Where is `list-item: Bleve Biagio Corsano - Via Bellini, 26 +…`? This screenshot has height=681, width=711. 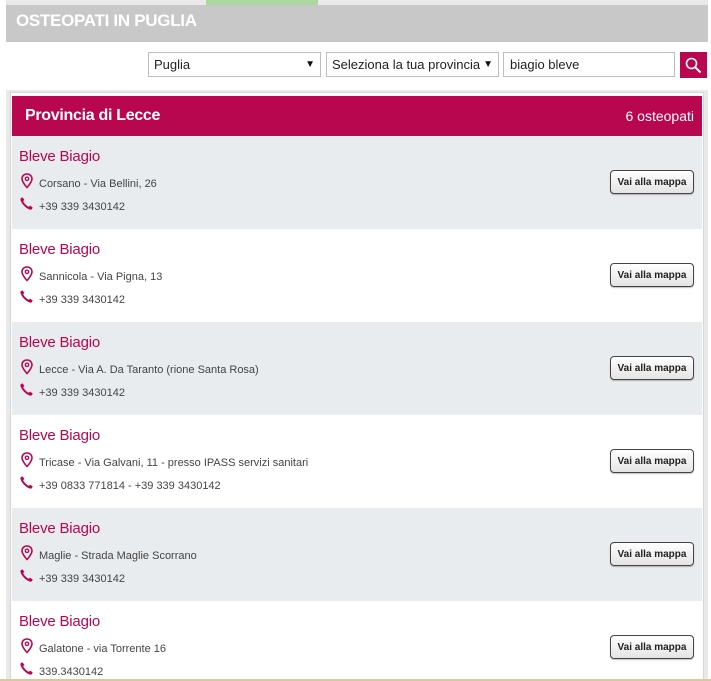 list-item: Bleve Biagio Corsano - Via Bellini, 26 +… is located at coordinates (357, 182).